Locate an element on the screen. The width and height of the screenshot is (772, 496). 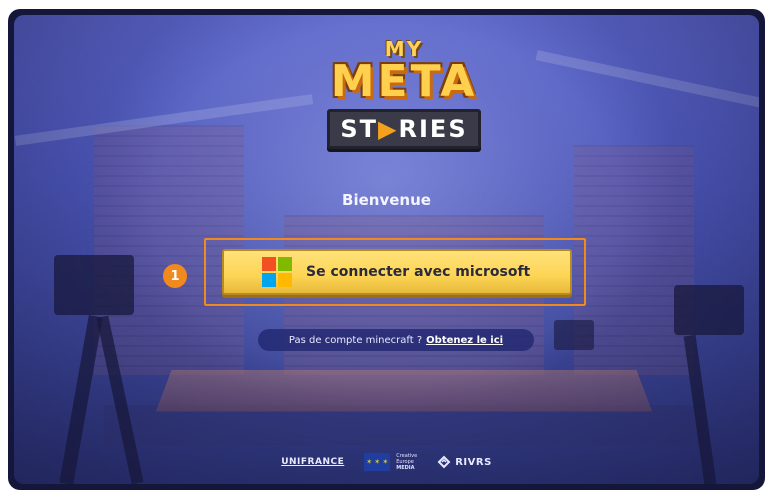
microsoft-icon is located at coordinates (277, 272).